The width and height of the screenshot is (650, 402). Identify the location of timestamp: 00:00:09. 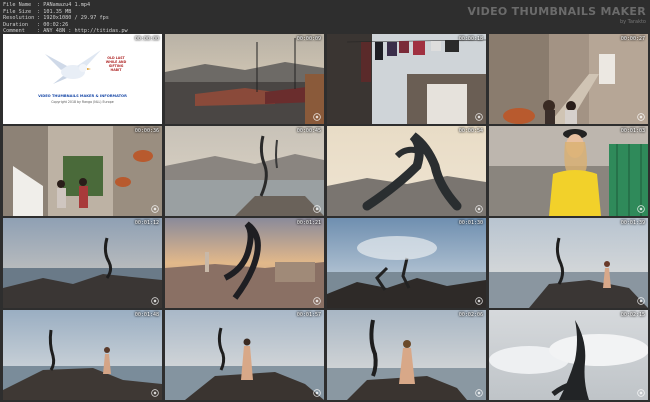
(308, 39).